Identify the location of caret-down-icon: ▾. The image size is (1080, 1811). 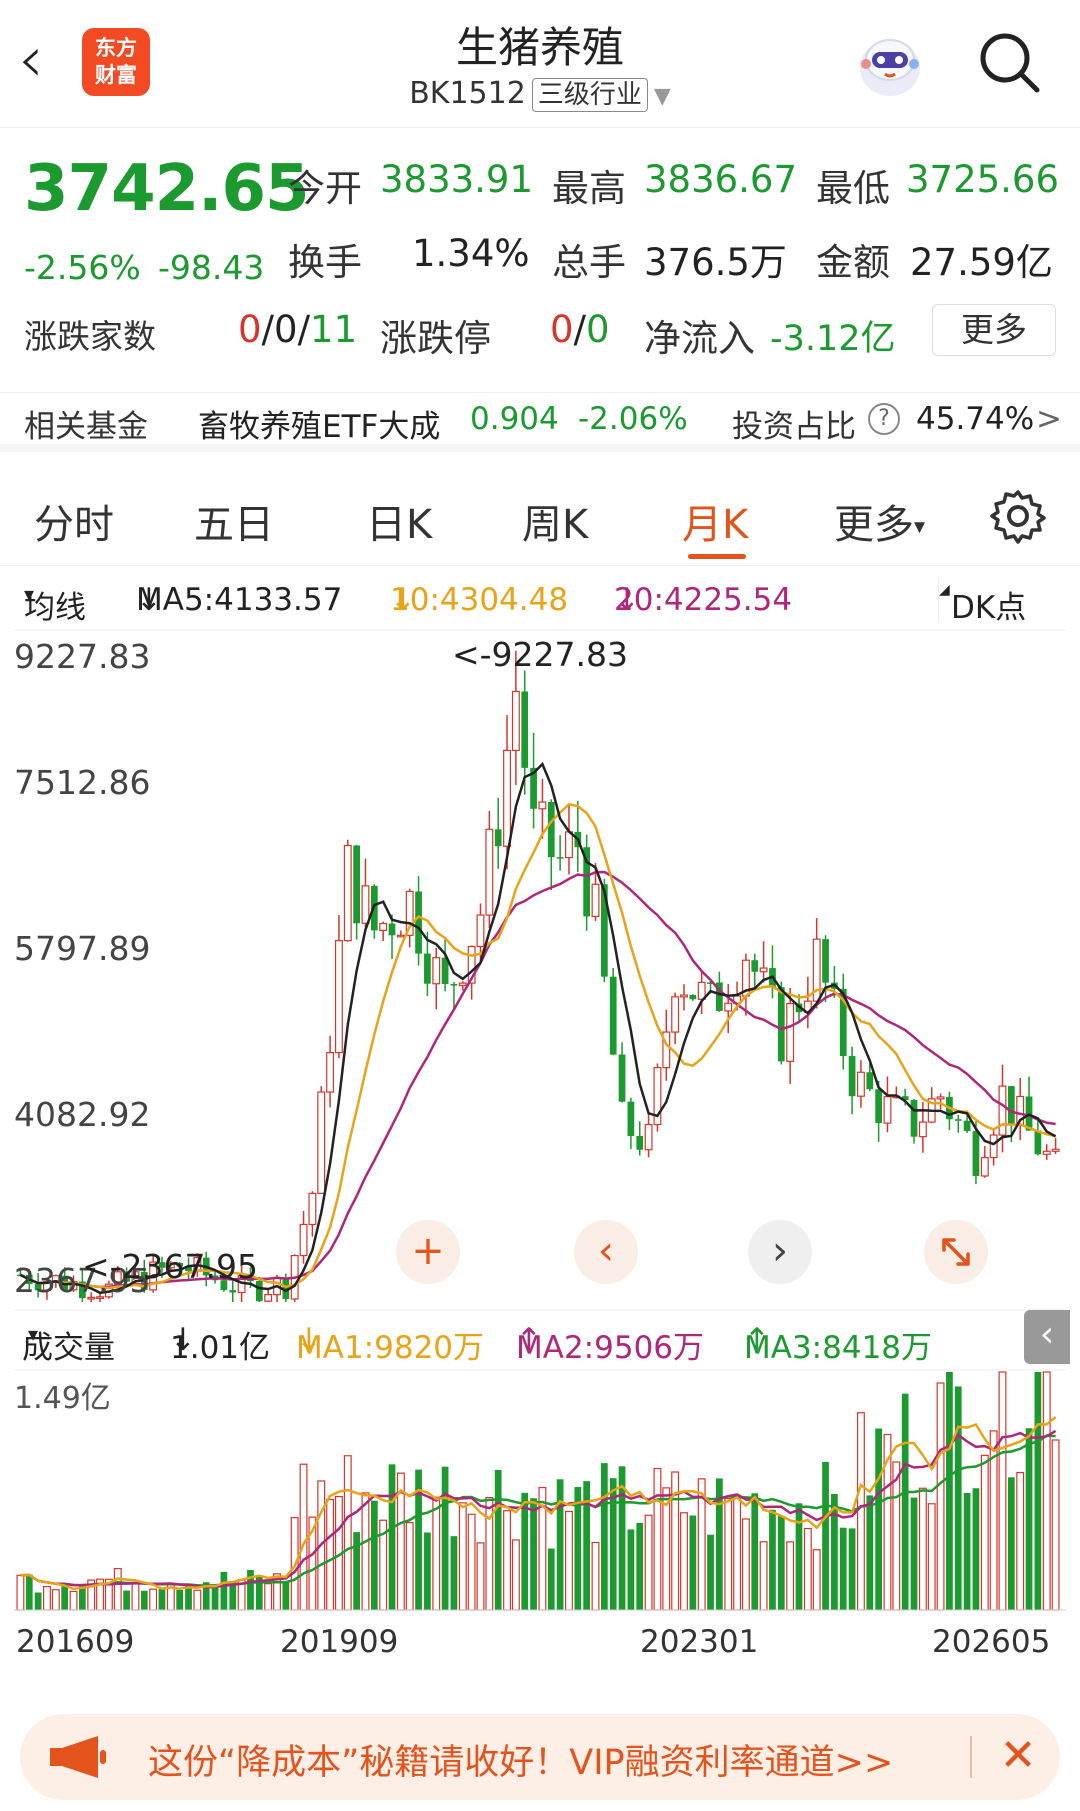
(33, 1334).